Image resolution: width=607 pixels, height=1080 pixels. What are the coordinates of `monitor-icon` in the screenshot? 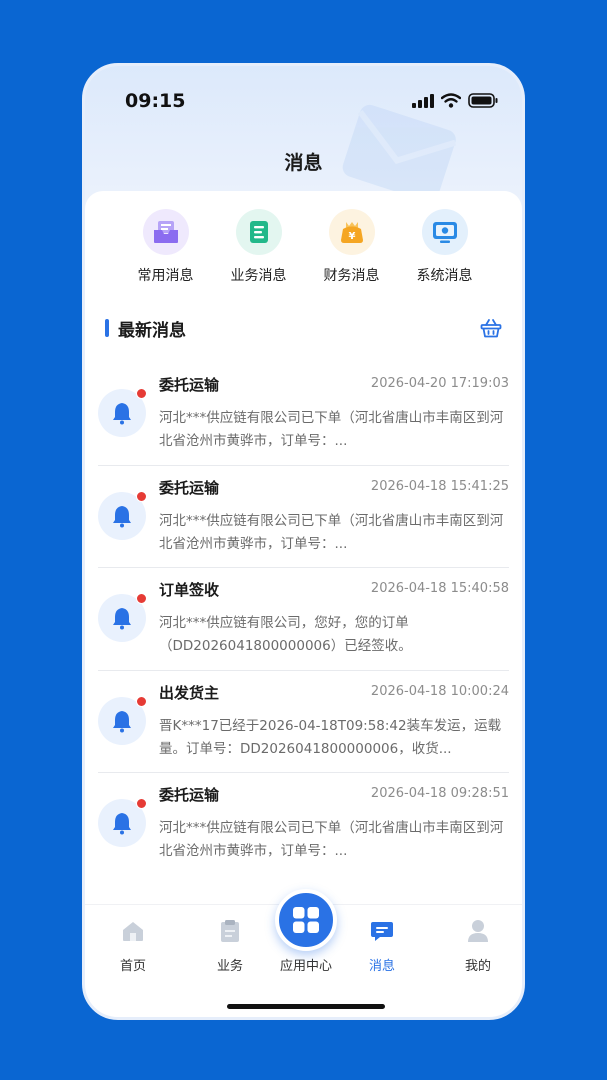 It's located at (444, 232).